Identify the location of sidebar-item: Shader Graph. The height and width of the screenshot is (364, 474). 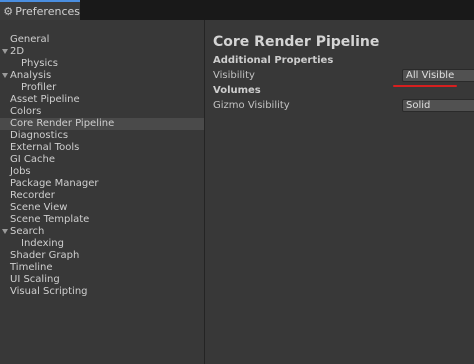
(102, 256).